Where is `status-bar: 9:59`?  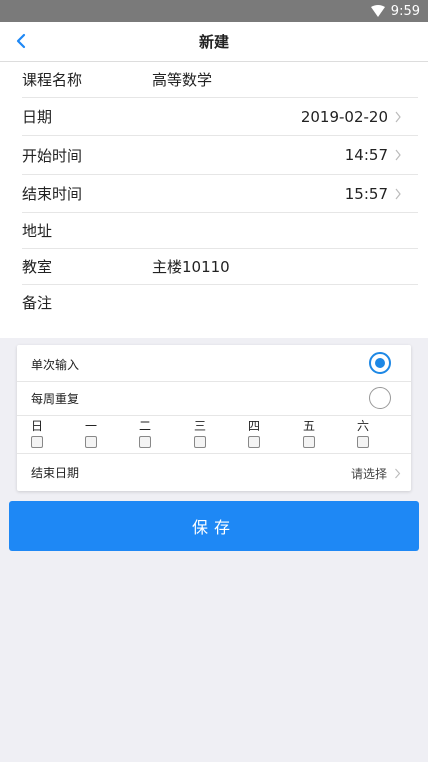
status-bar: 9:59 is located at coordinates (214, 11).